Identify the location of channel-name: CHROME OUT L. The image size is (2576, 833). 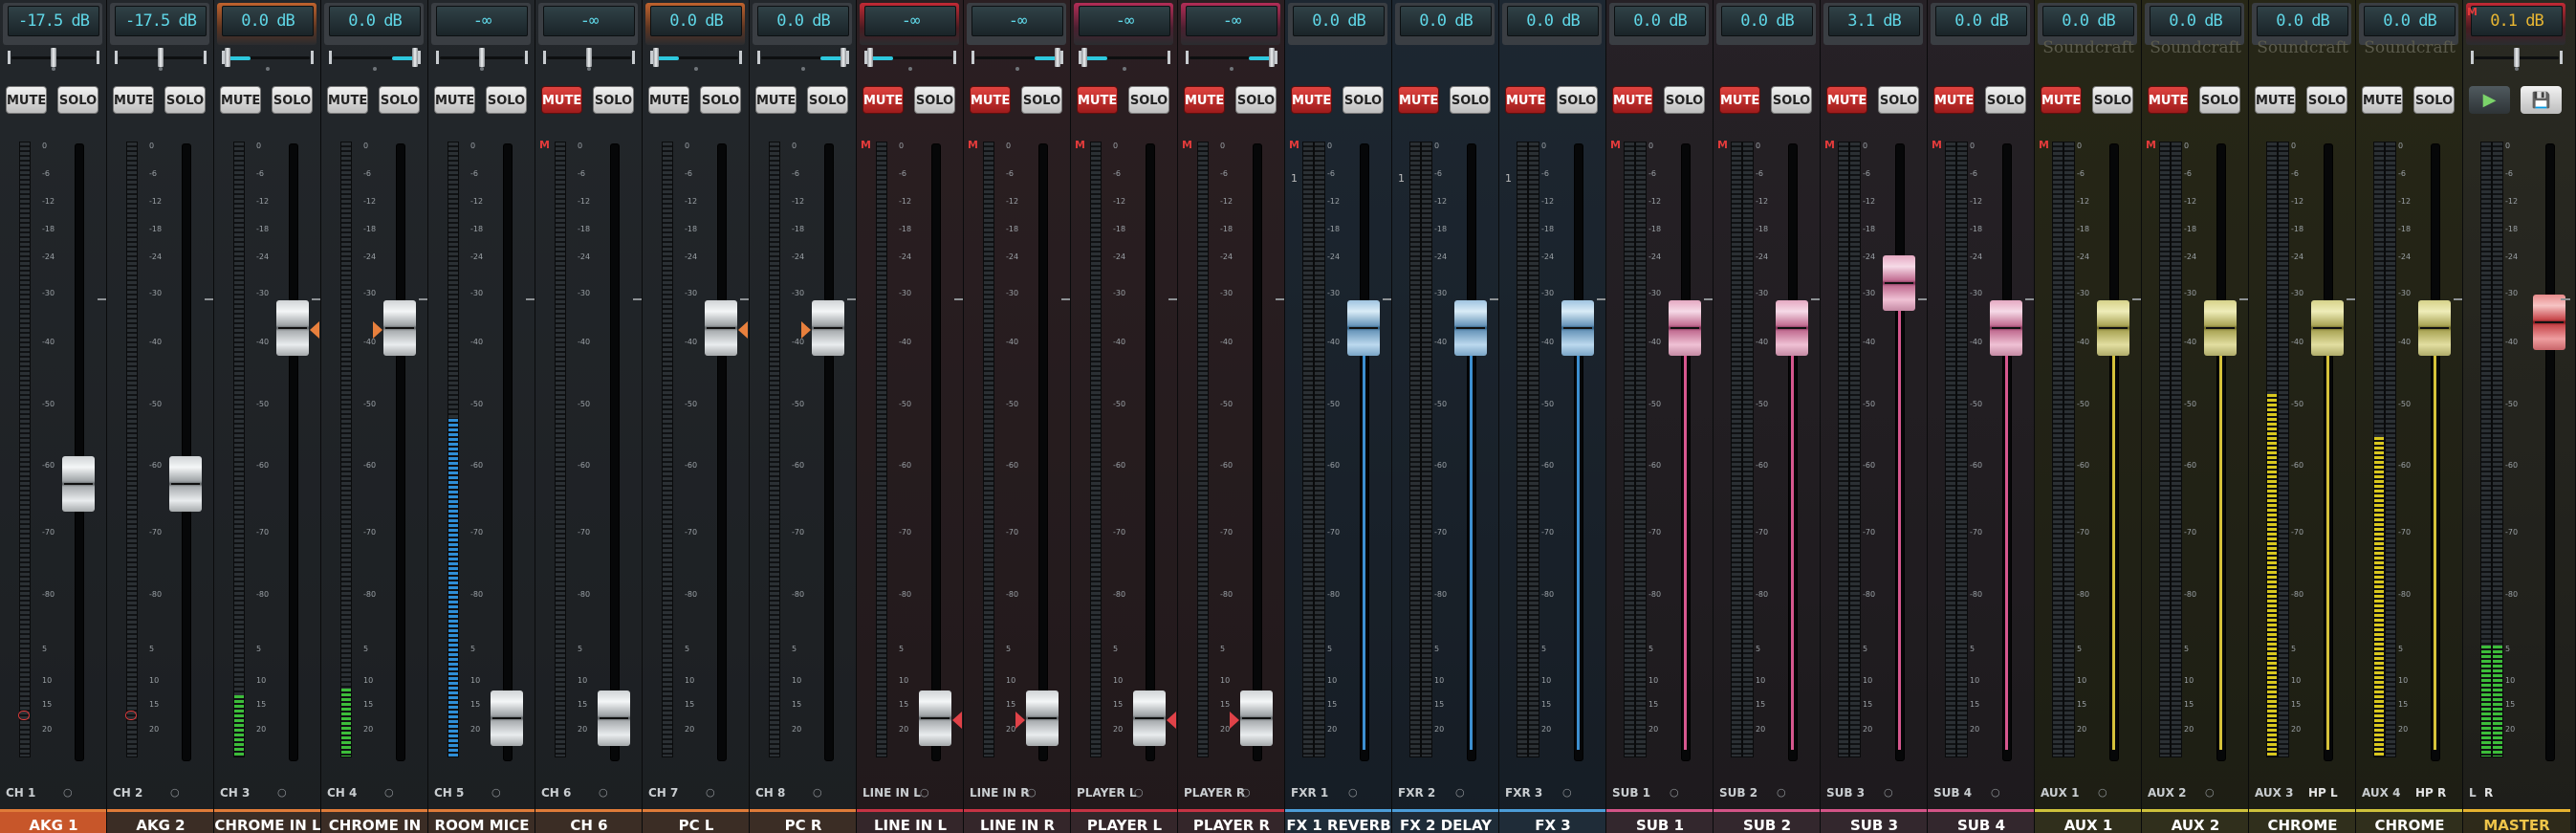
(2302, 821).